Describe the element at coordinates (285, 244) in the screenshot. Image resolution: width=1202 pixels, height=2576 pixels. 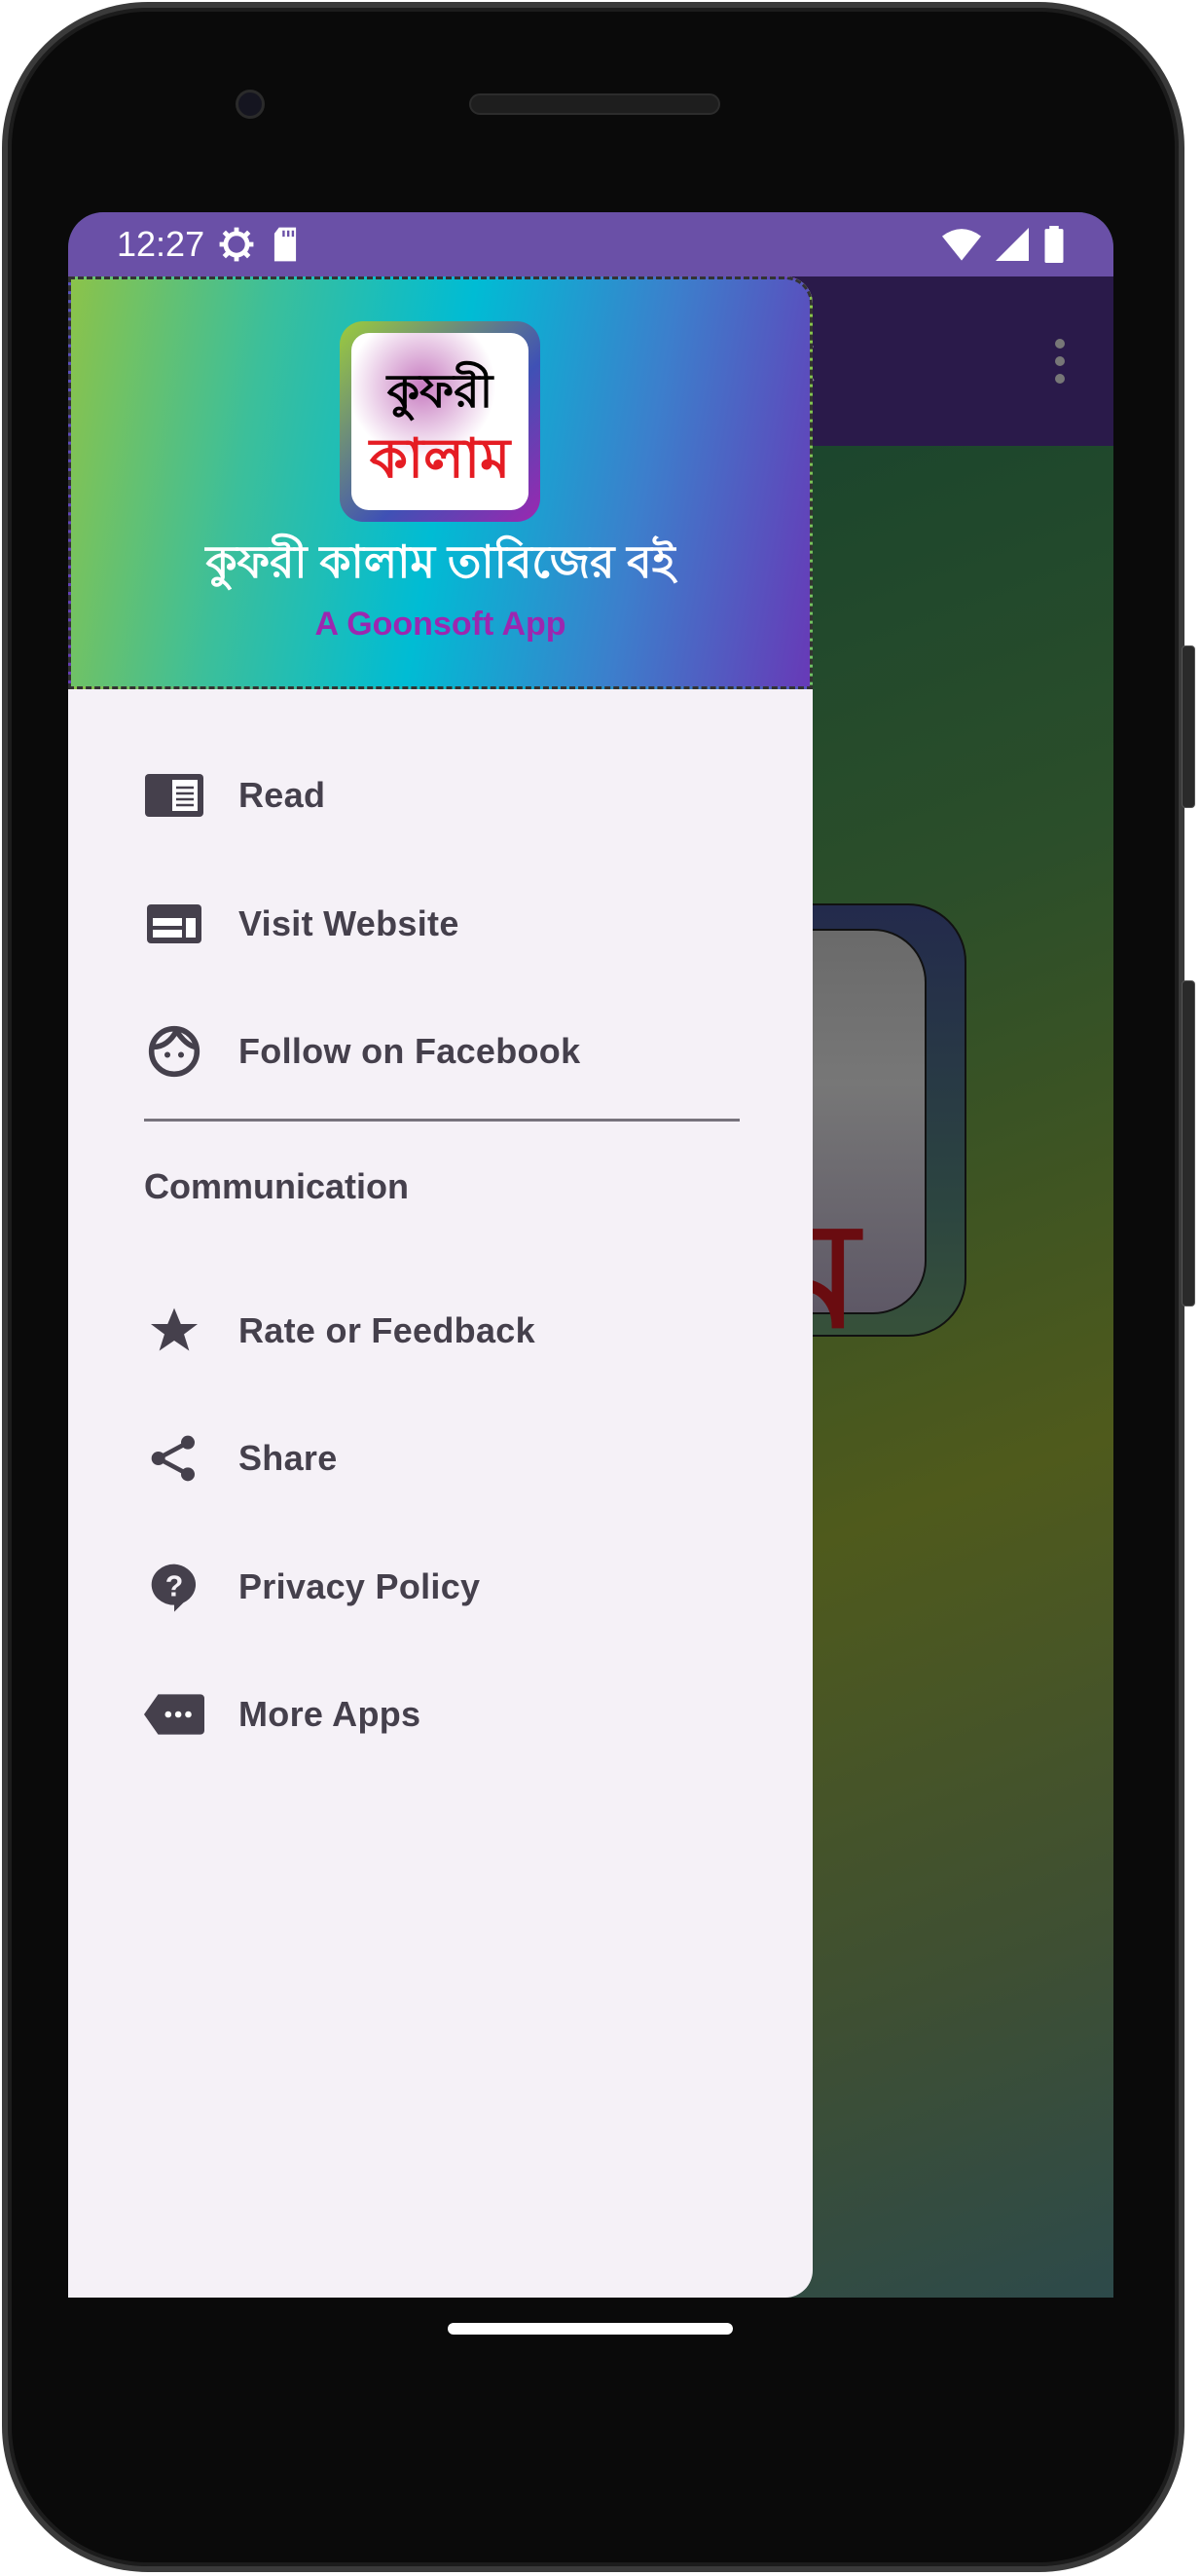
I see `sd-card-icon` at that location.